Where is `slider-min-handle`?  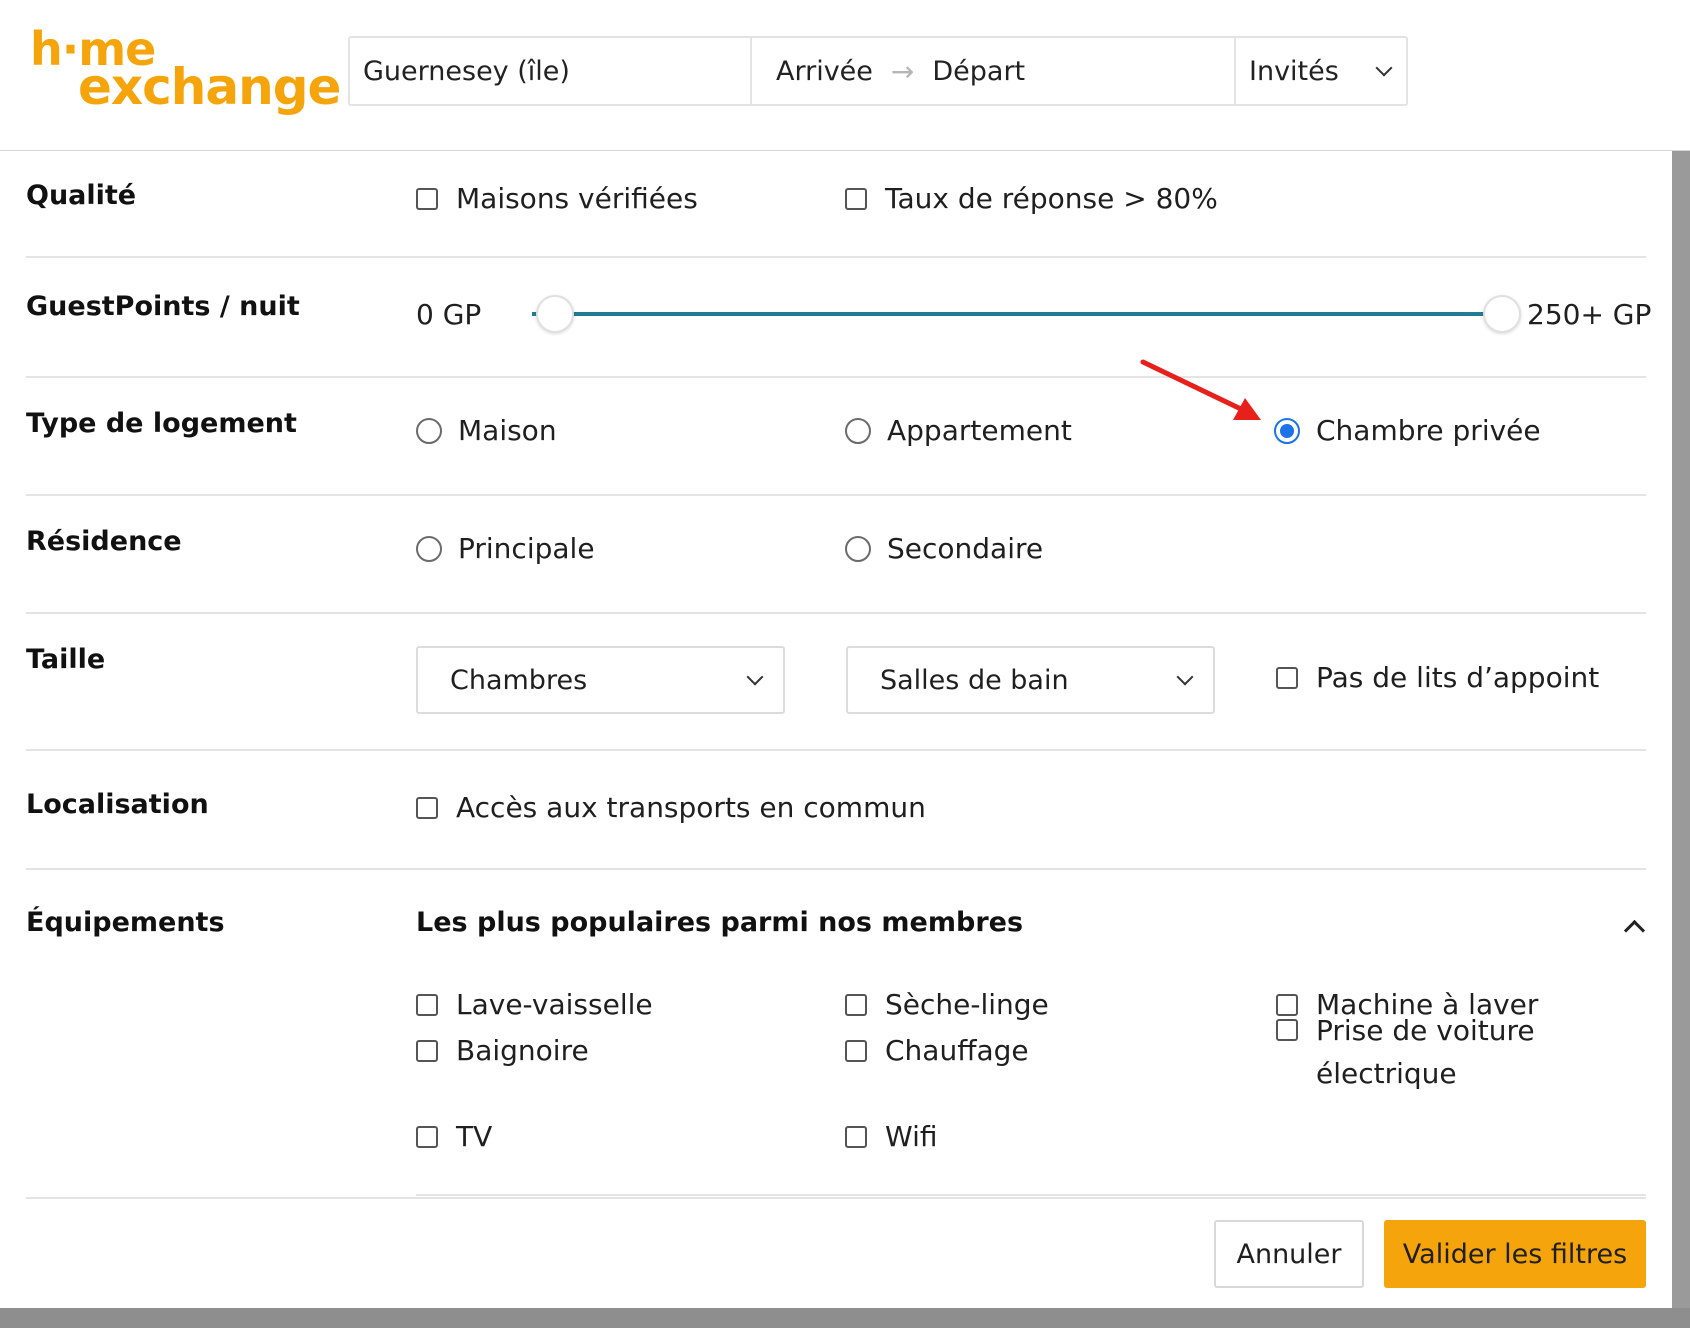
slider-min-handle is located at coordinates (555, 314).